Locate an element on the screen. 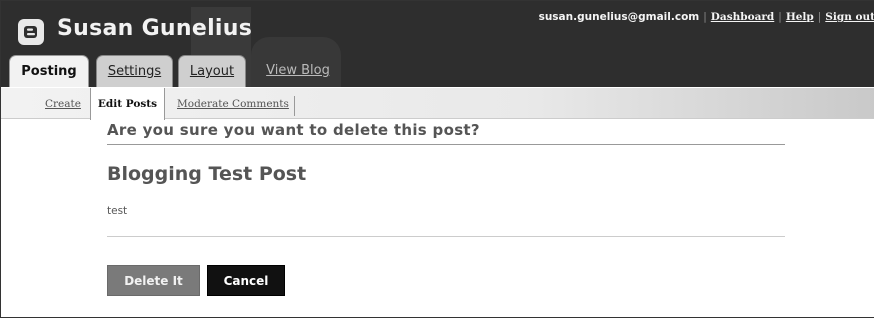 This screenshot has height=318, width=874. blog-title: Susan Gunelius is located at coordinates (154, 28).